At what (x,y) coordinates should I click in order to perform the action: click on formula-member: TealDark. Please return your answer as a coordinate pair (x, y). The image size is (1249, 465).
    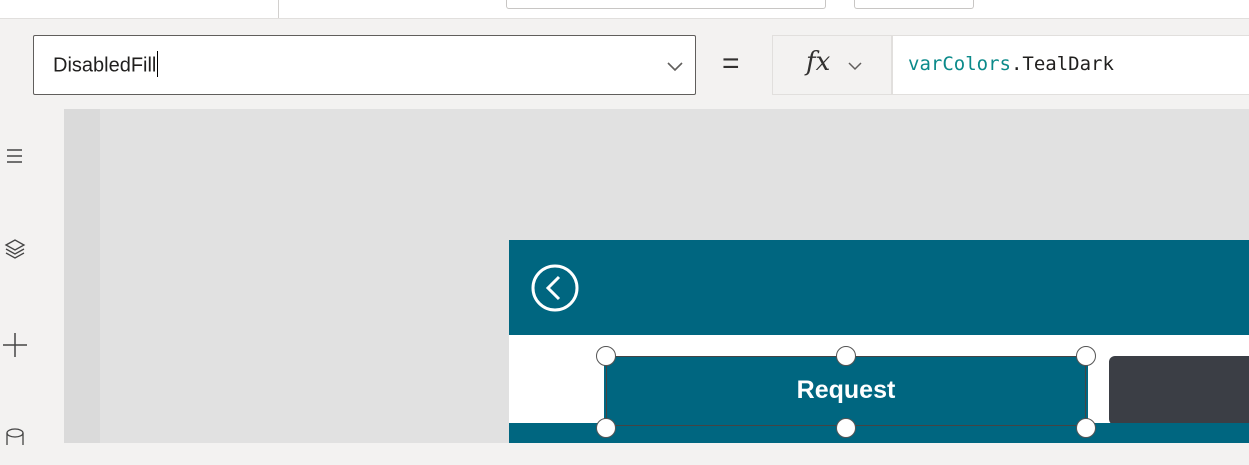
    Looking at the image, I should click on (1068, 64).